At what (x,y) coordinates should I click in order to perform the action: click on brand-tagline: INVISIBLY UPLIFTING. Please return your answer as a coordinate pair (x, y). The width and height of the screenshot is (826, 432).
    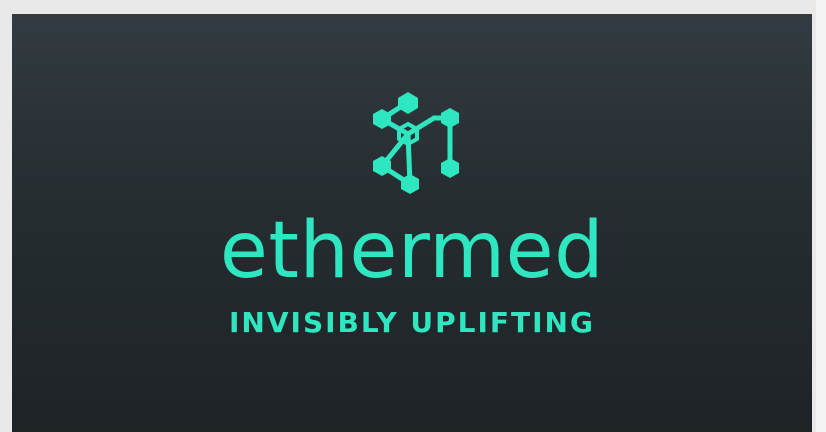
    Looking at the image, I should click on (412, 322).